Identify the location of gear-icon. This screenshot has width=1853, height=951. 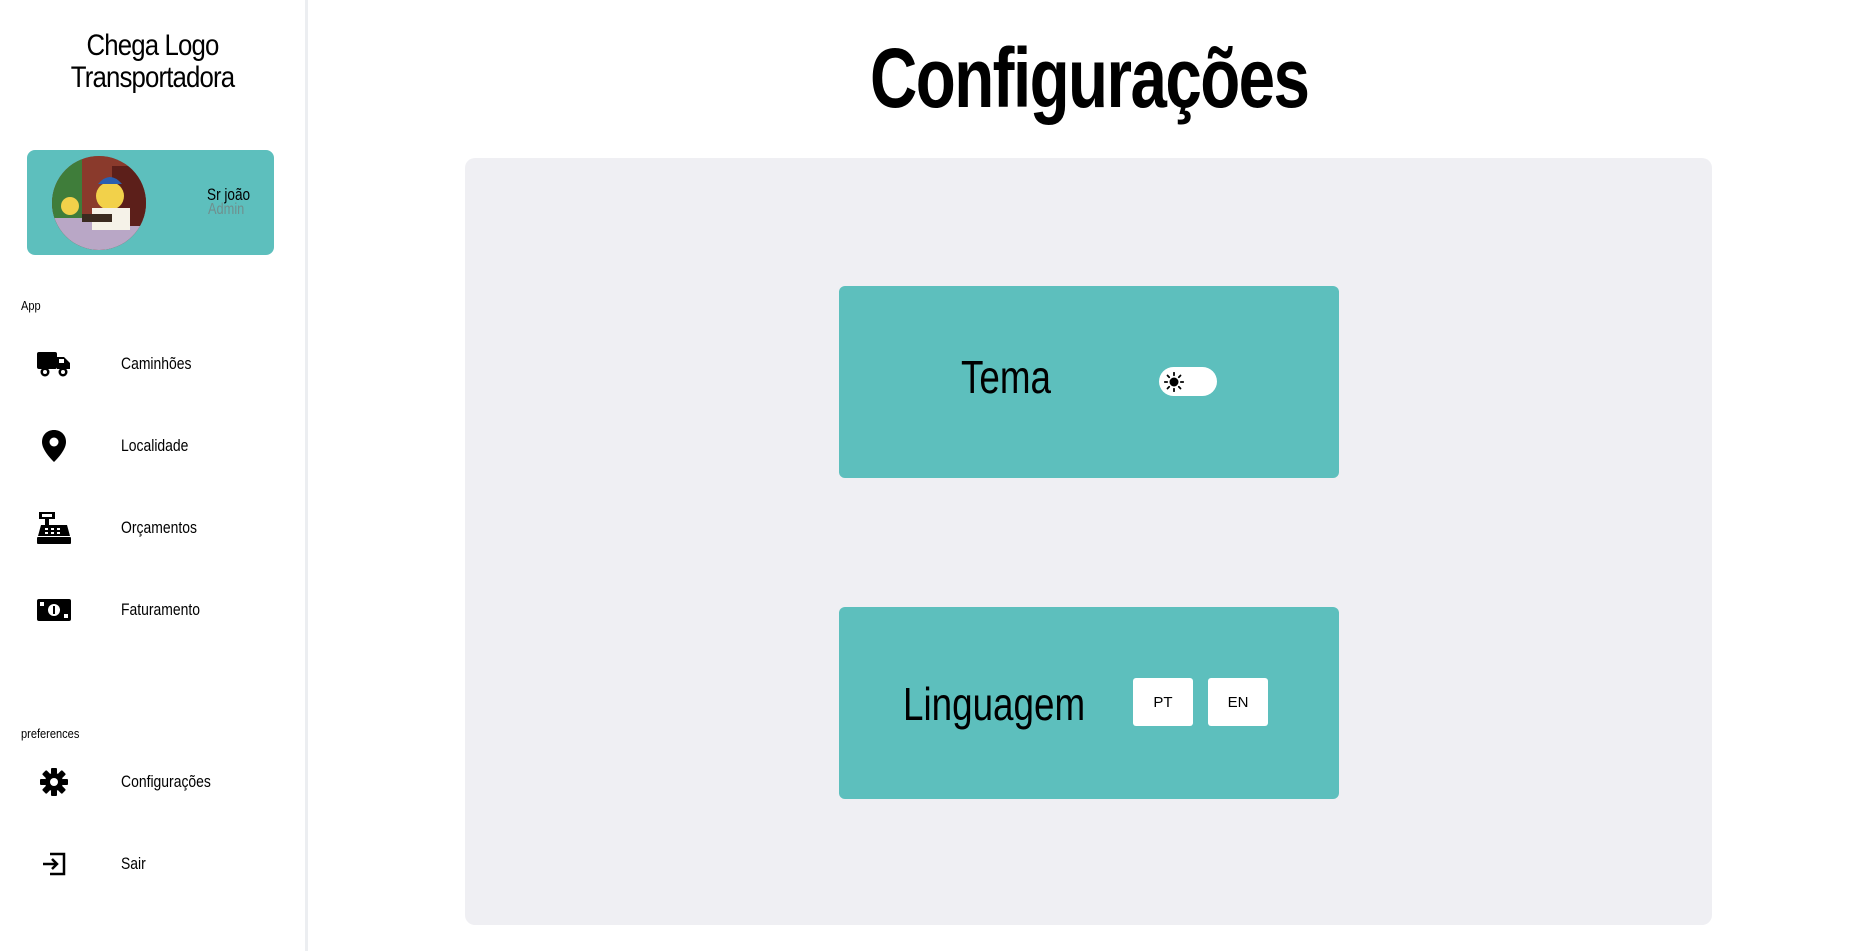
(54, 782).